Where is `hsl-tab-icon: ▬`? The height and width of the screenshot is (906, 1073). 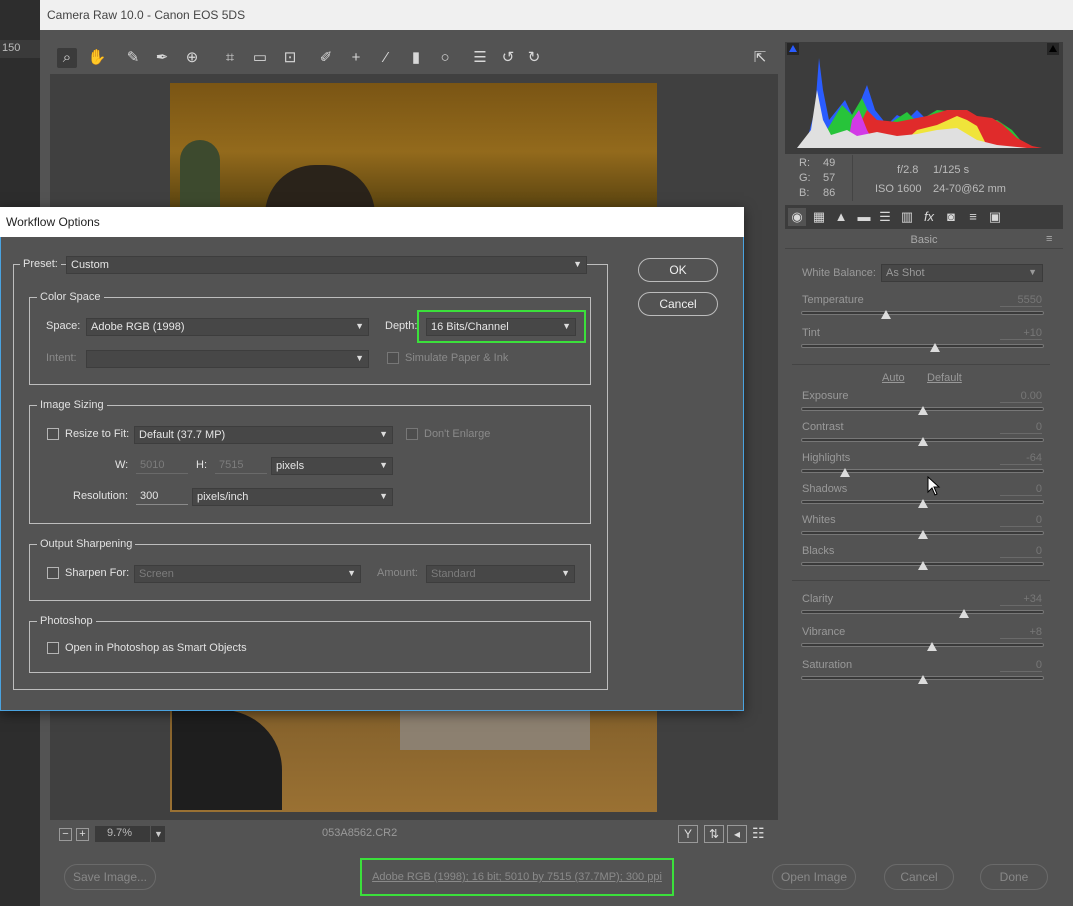 hsl-tab-icon: ▬ is located at coordinates (864, 217).